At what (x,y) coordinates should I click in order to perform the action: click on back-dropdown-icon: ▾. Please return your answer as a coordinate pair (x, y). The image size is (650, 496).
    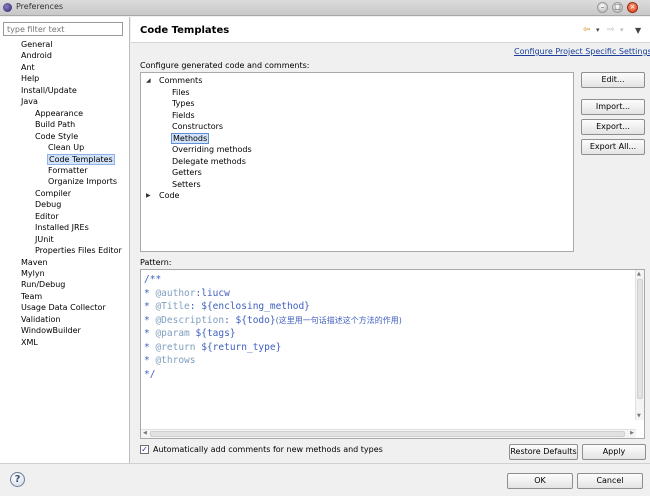
    Looking at the image, I should click on (598, 30).